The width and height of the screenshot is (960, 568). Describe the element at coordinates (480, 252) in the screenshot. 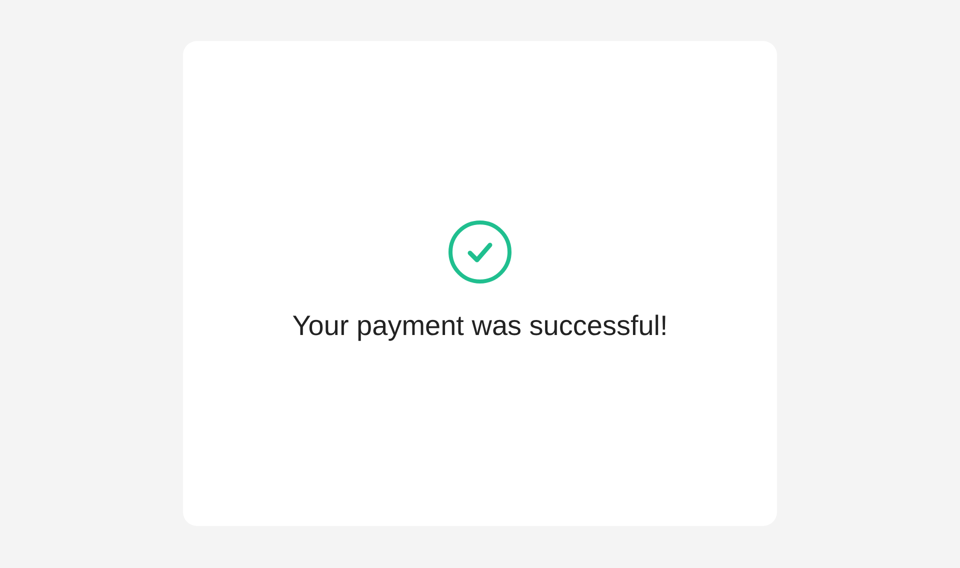

I see `check-circle-icon` at that location.